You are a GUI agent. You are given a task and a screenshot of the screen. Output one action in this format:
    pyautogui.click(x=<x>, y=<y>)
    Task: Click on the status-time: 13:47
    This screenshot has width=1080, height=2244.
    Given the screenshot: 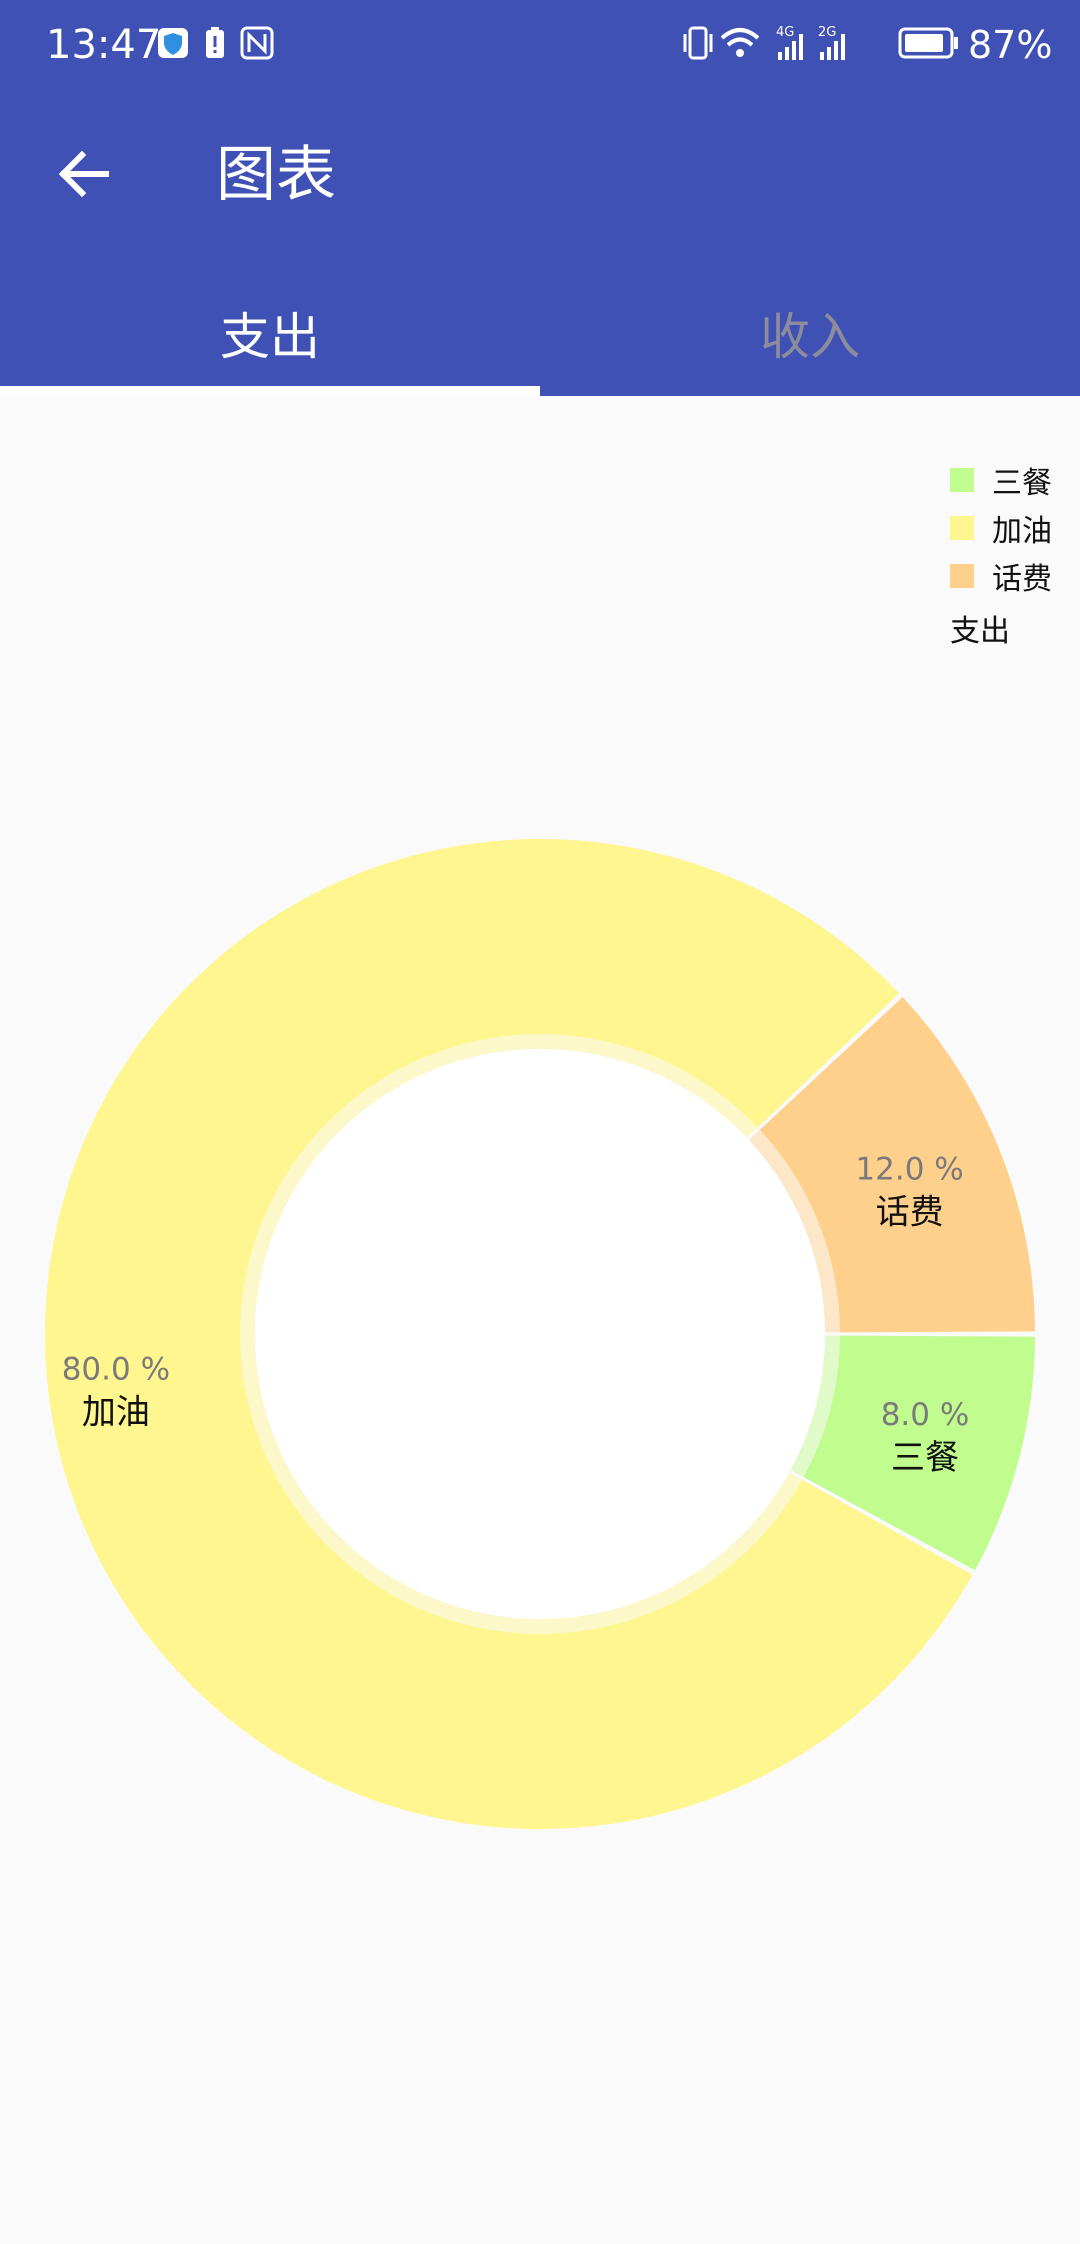 What is the action you would take?
    pyautogui.click(x=104, y=45)
    